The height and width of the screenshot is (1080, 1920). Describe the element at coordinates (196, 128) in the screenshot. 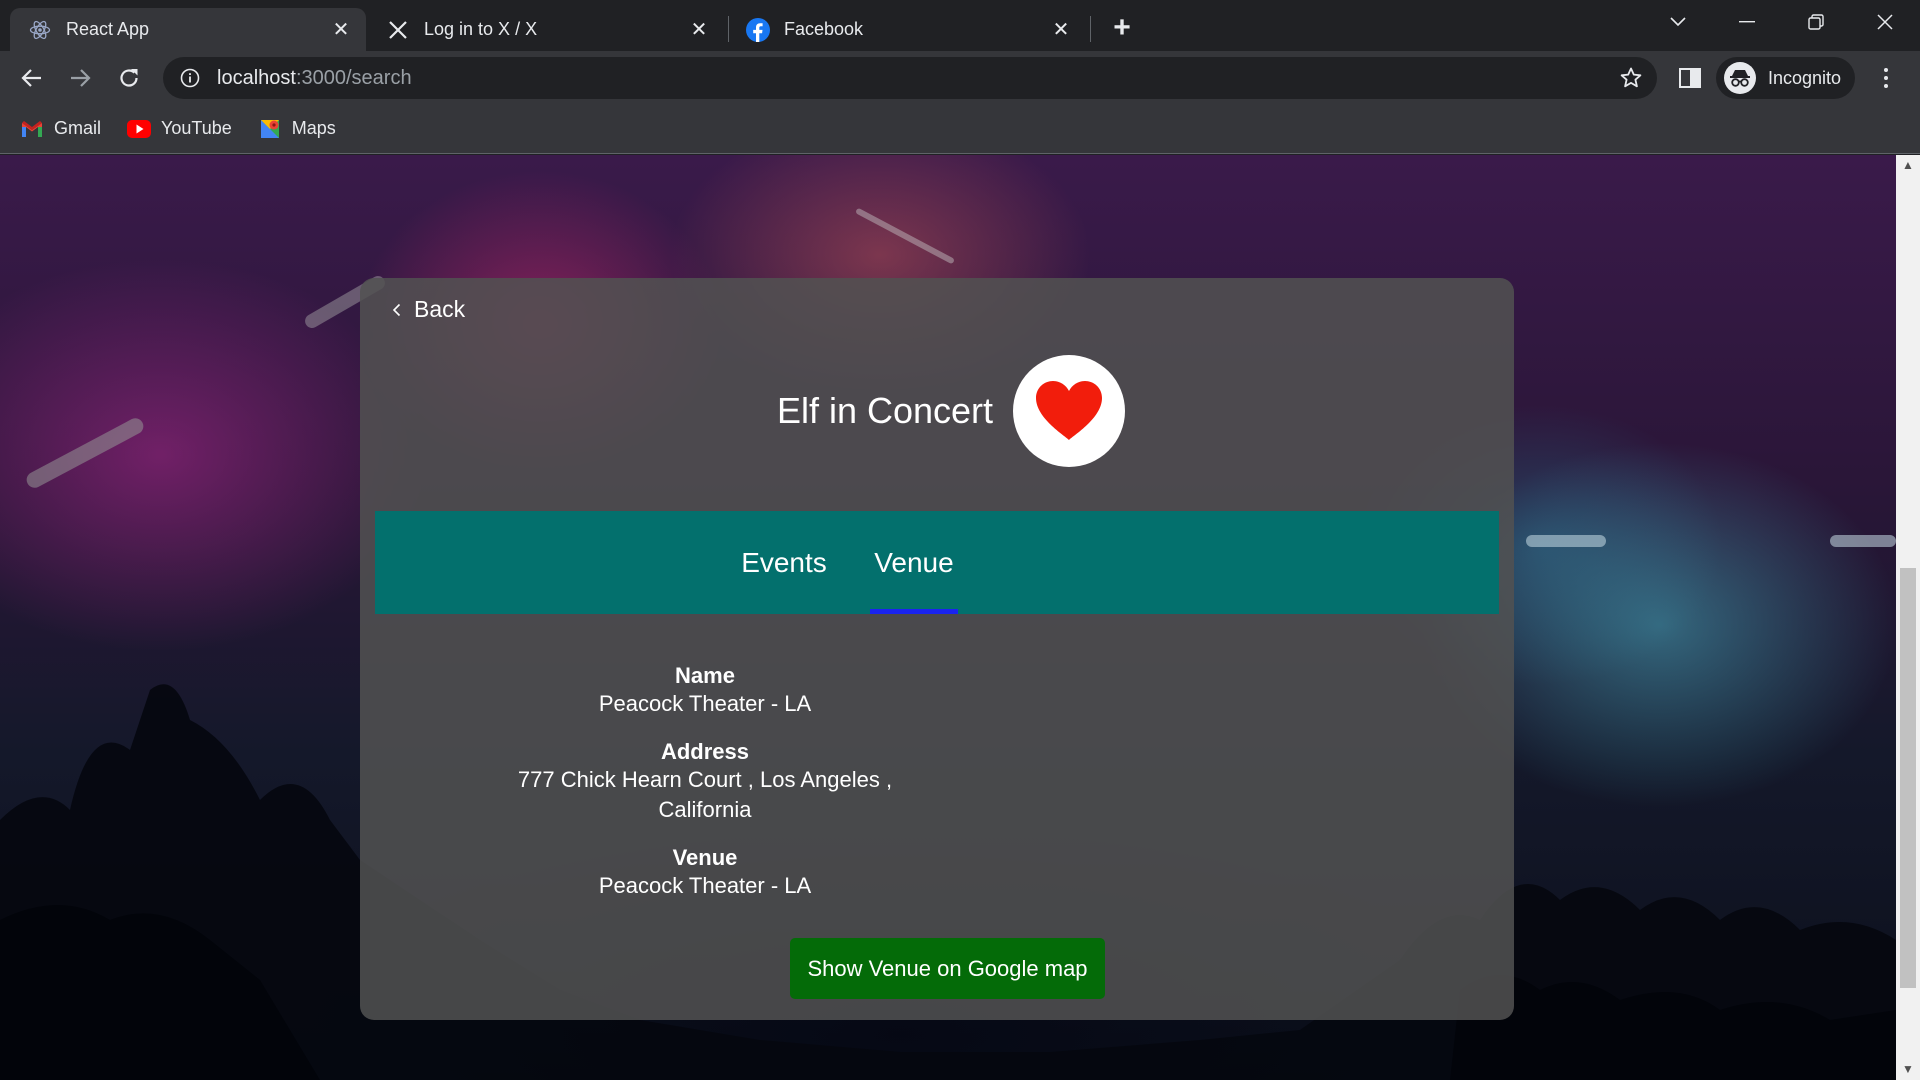

I see `bookmark-label: YouTube` at that location.